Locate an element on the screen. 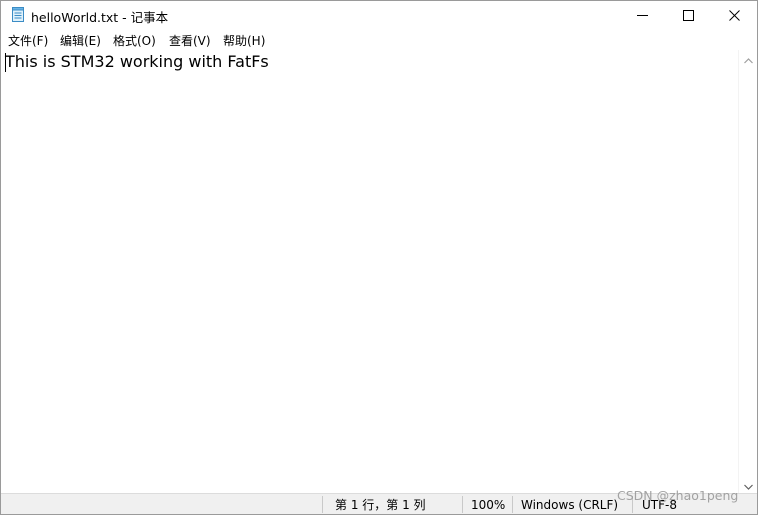 This screenshot has width=758, height=515. chevron-down-icon is located at coordinates (748, 484).